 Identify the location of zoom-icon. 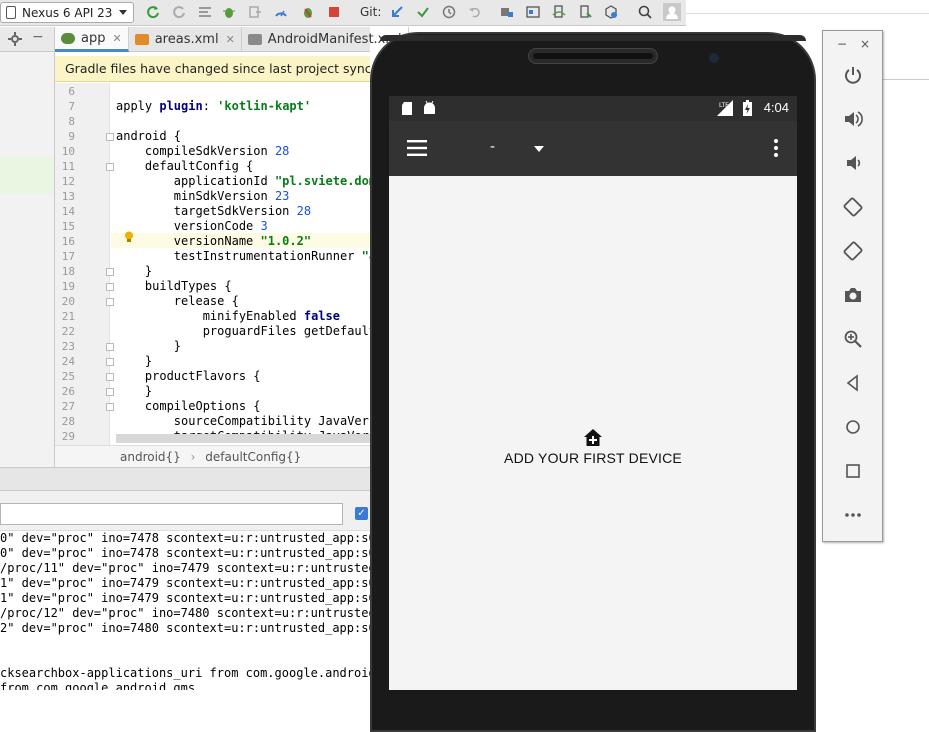
(853, 339).